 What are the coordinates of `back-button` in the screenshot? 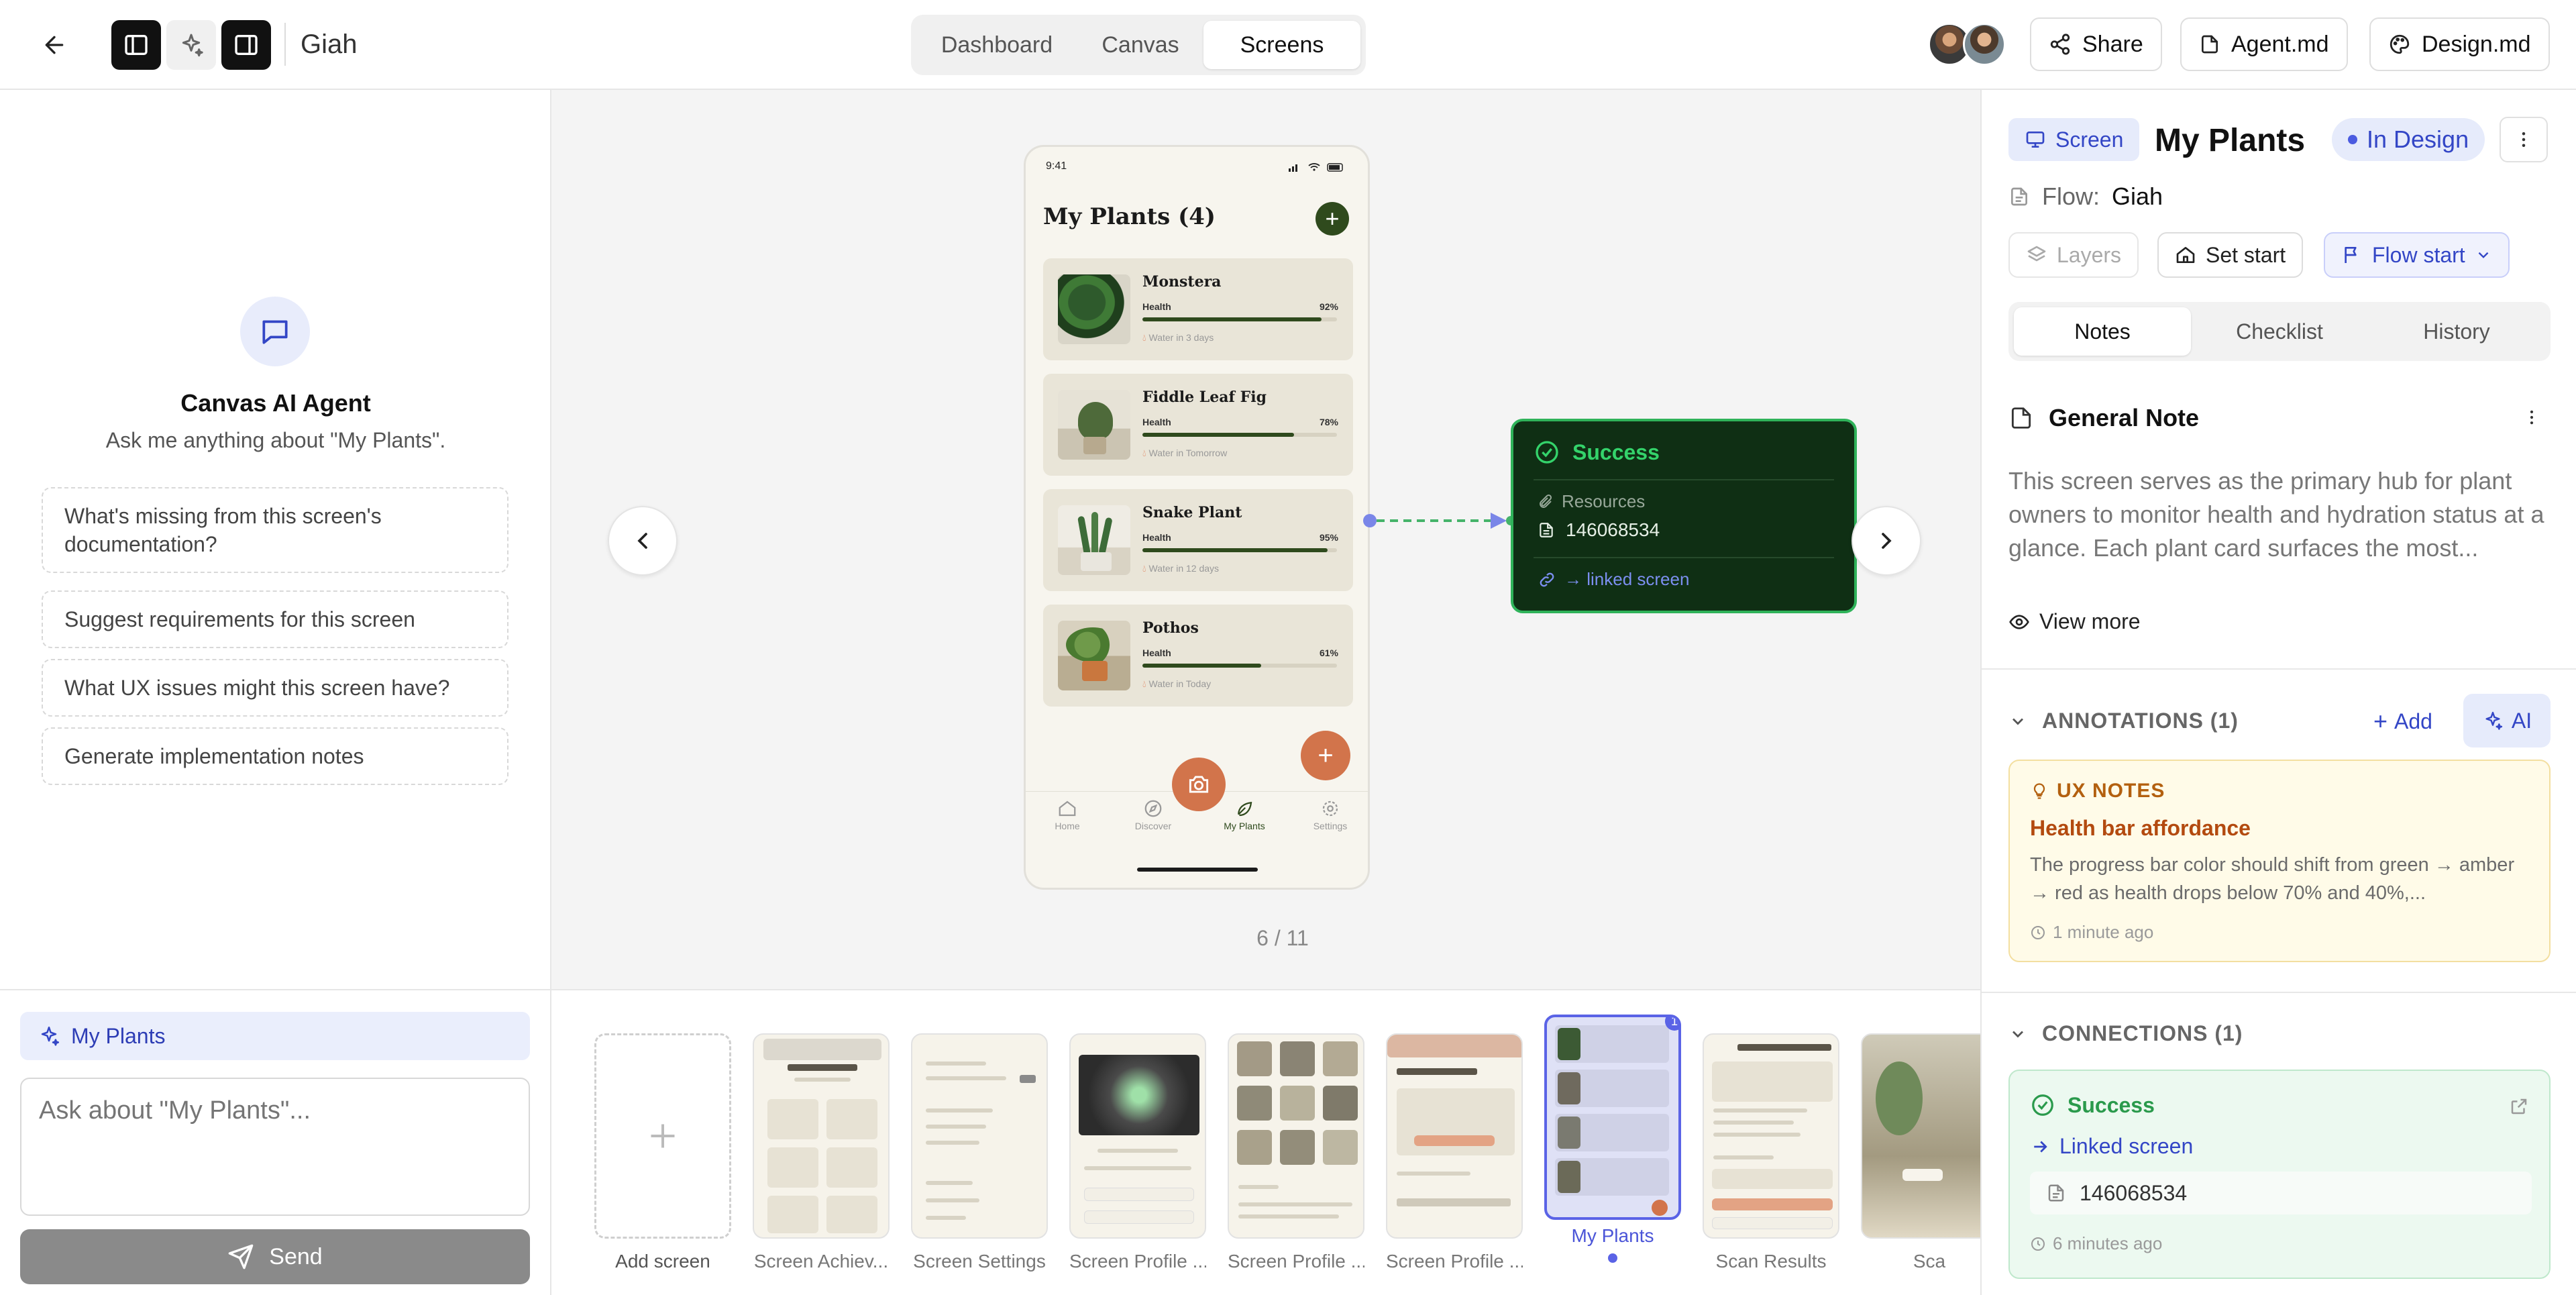 It's located at (54, 45).